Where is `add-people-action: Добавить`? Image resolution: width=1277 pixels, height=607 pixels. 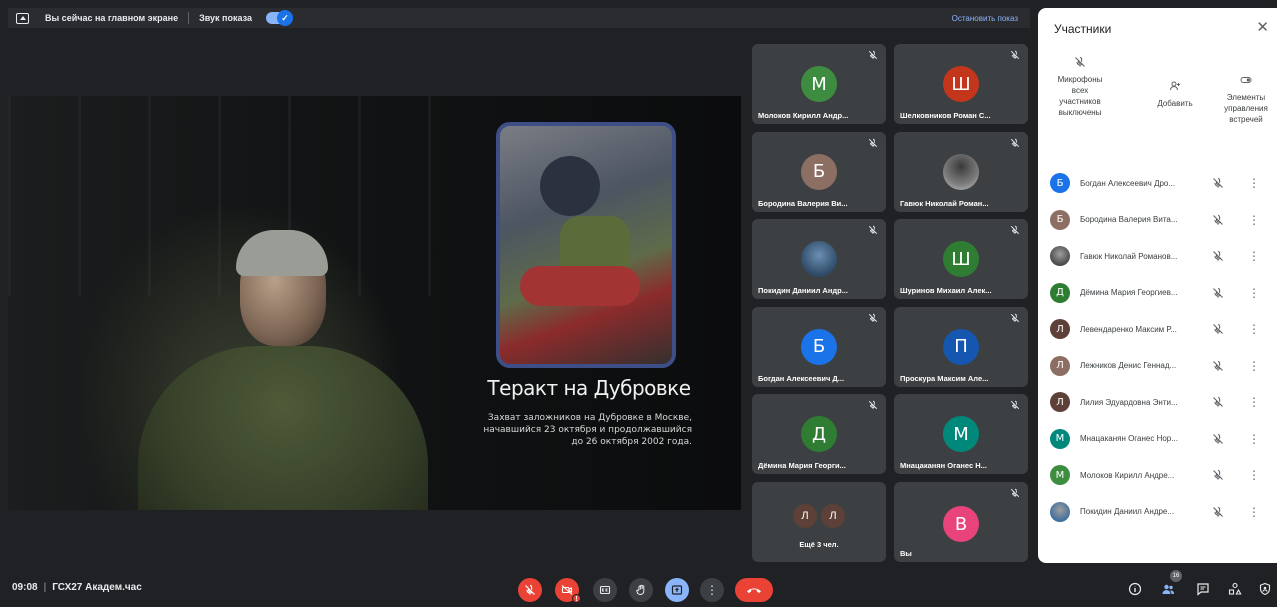 add-people-action: Добавить is located at coordinates (1175, 94).